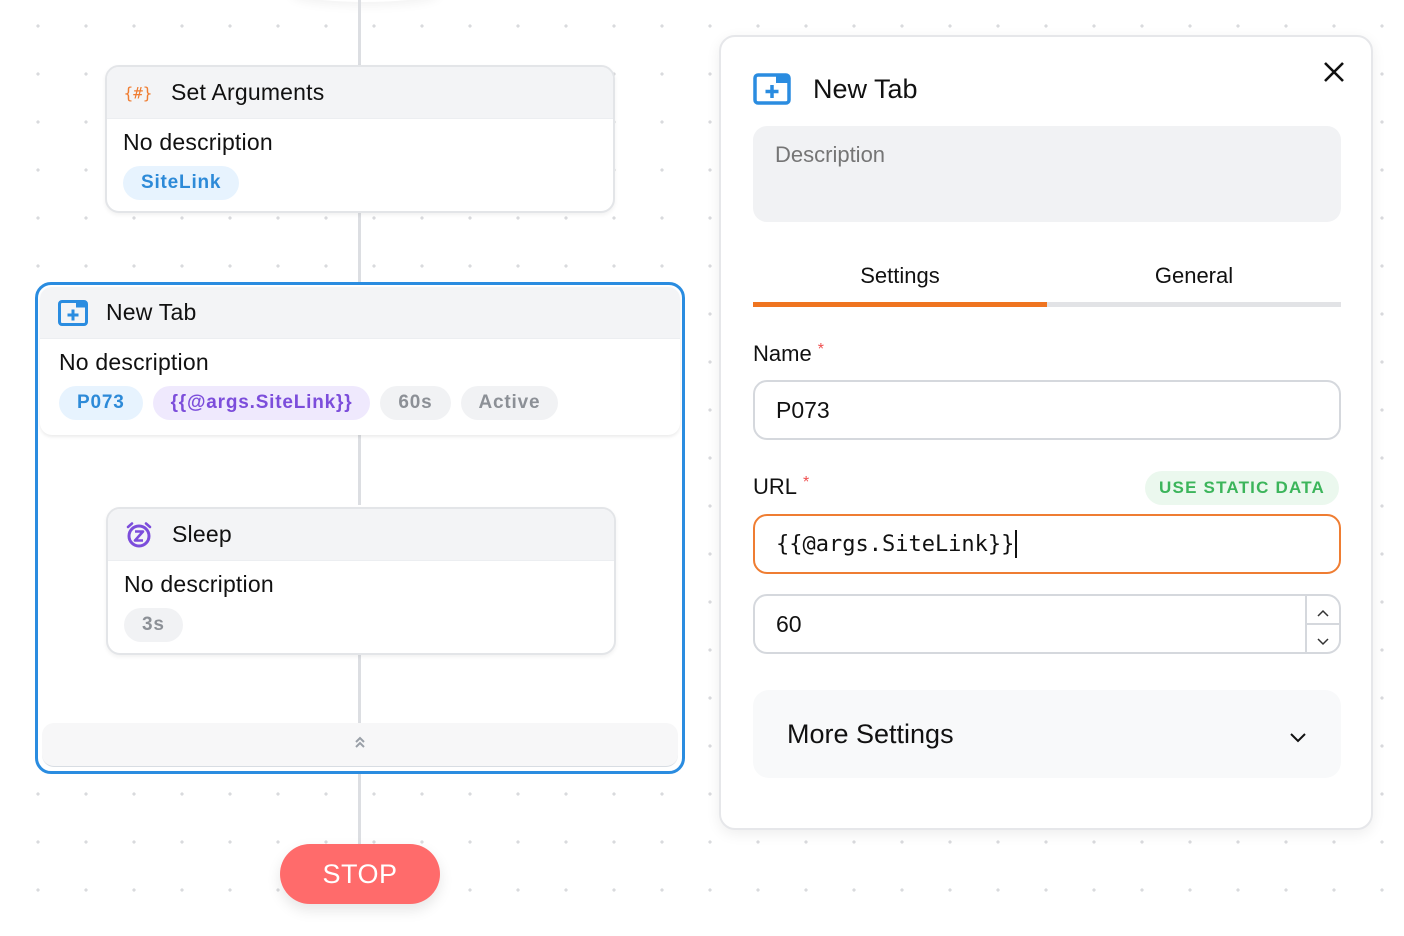 The image size is (1404, 936). I want to click on node-title: New Tab, so click(151, 312).